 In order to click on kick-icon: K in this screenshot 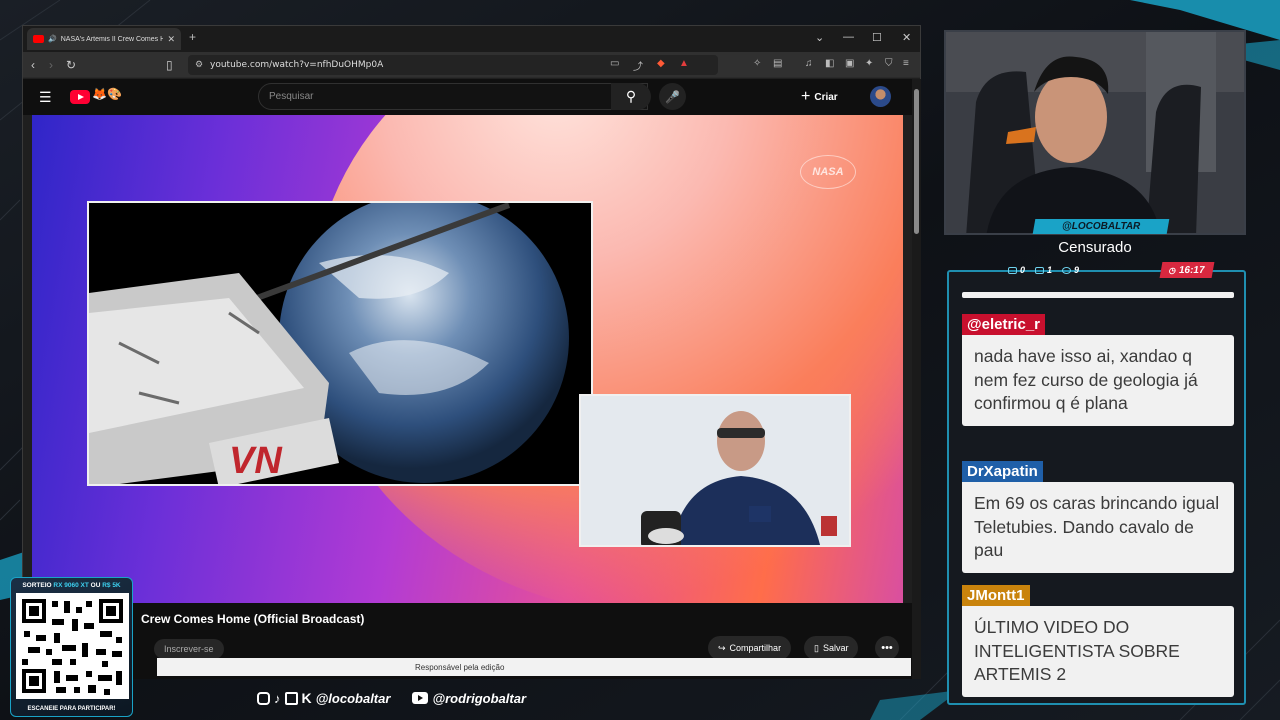, I will do `click(306, 698)`.